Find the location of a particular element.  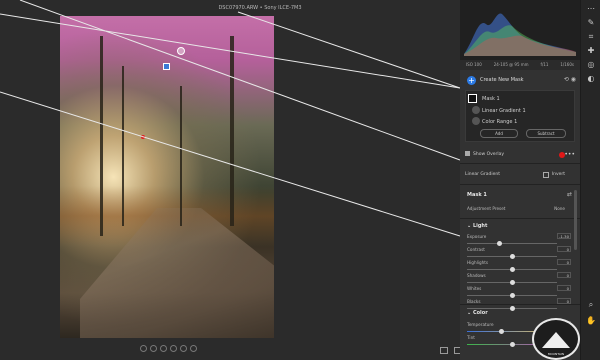

overlay-label: Show Overlay is located at coordinates (489, 154).